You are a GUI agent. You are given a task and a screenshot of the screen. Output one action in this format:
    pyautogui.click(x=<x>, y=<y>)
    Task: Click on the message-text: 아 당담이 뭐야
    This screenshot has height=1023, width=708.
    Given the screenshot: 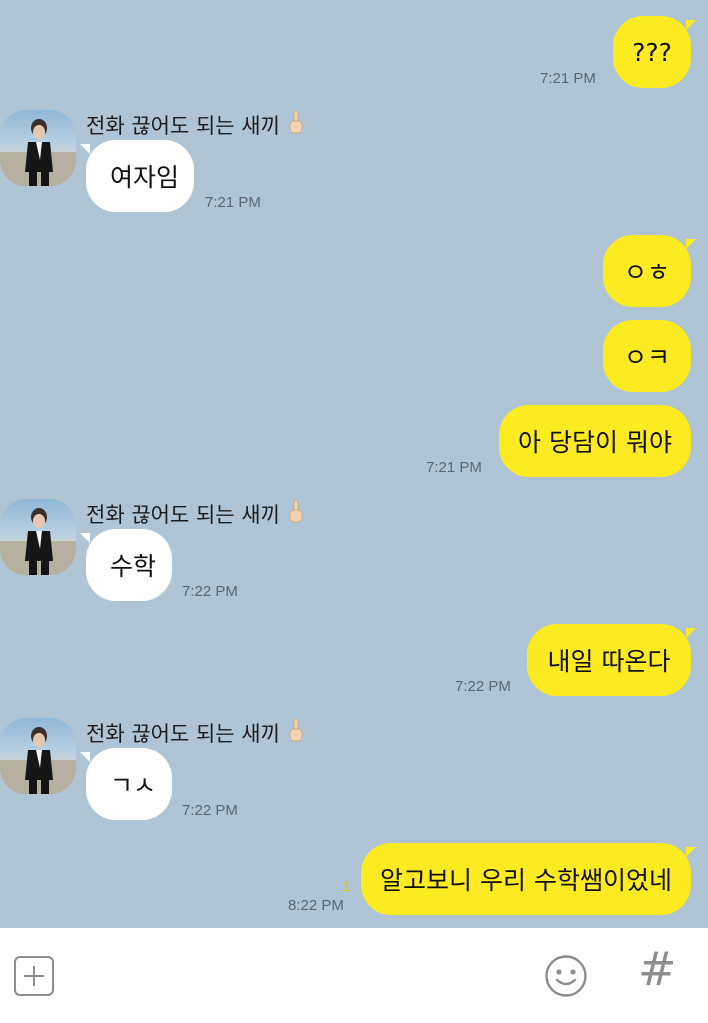 What is the action you would take?
    pyautogui.click(x=595, y=442)
    